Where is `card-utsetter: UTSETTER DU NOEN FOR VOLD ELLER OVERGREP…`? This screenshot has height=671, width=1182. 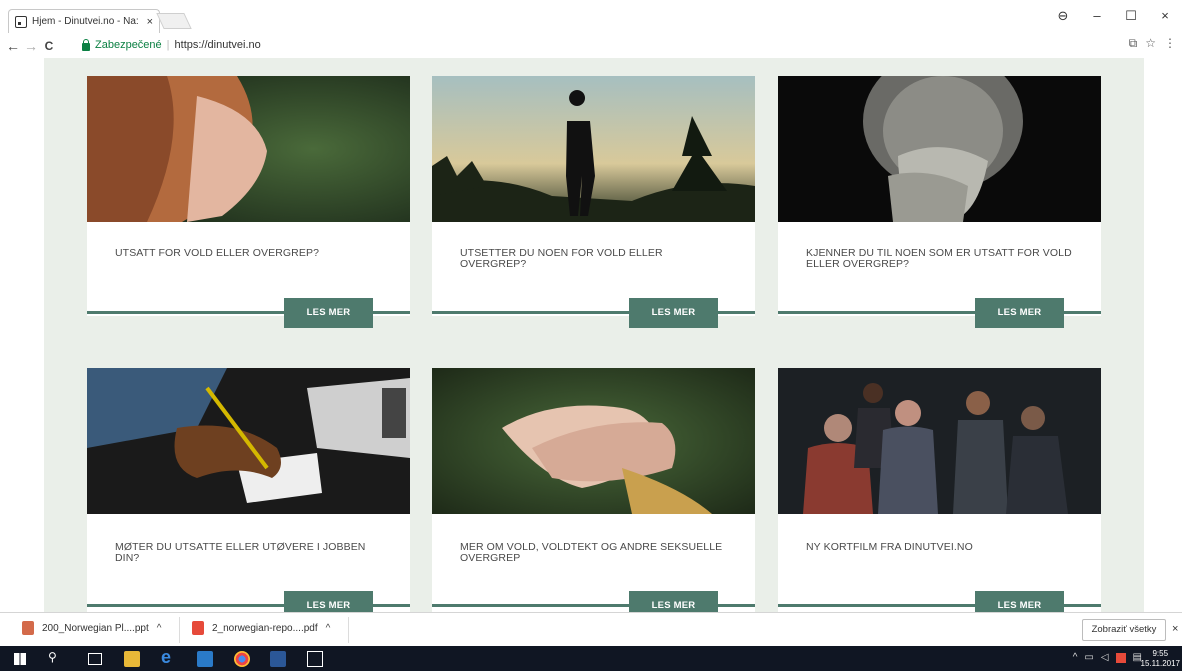
card-utsetter: UTSETTER DU NOEN FOR VOLD ELLER OVERGREP… is located at coordinates (593, 202).